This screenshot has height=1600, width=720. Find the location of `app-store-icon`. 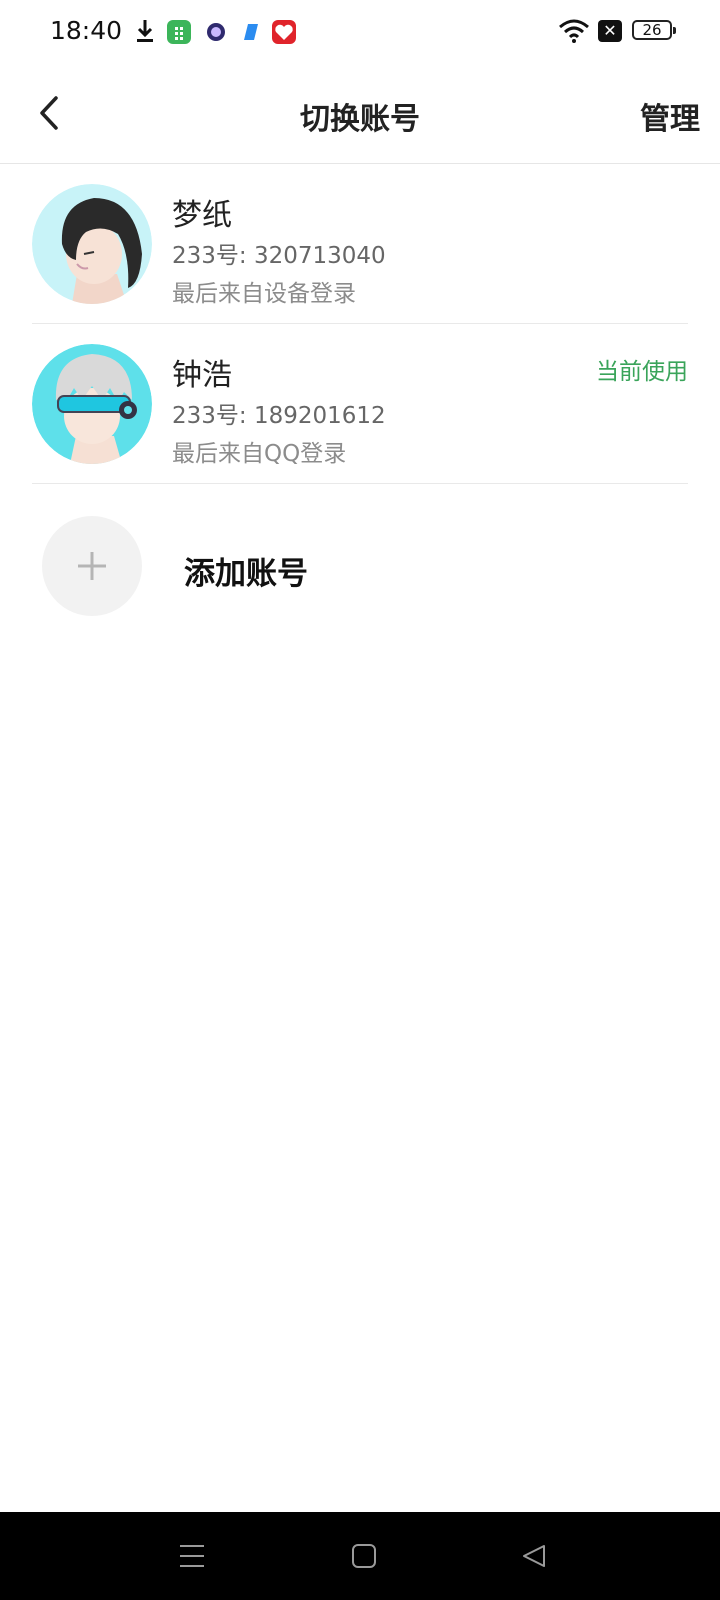

app-store-icon is located at coordinates (179, 32).